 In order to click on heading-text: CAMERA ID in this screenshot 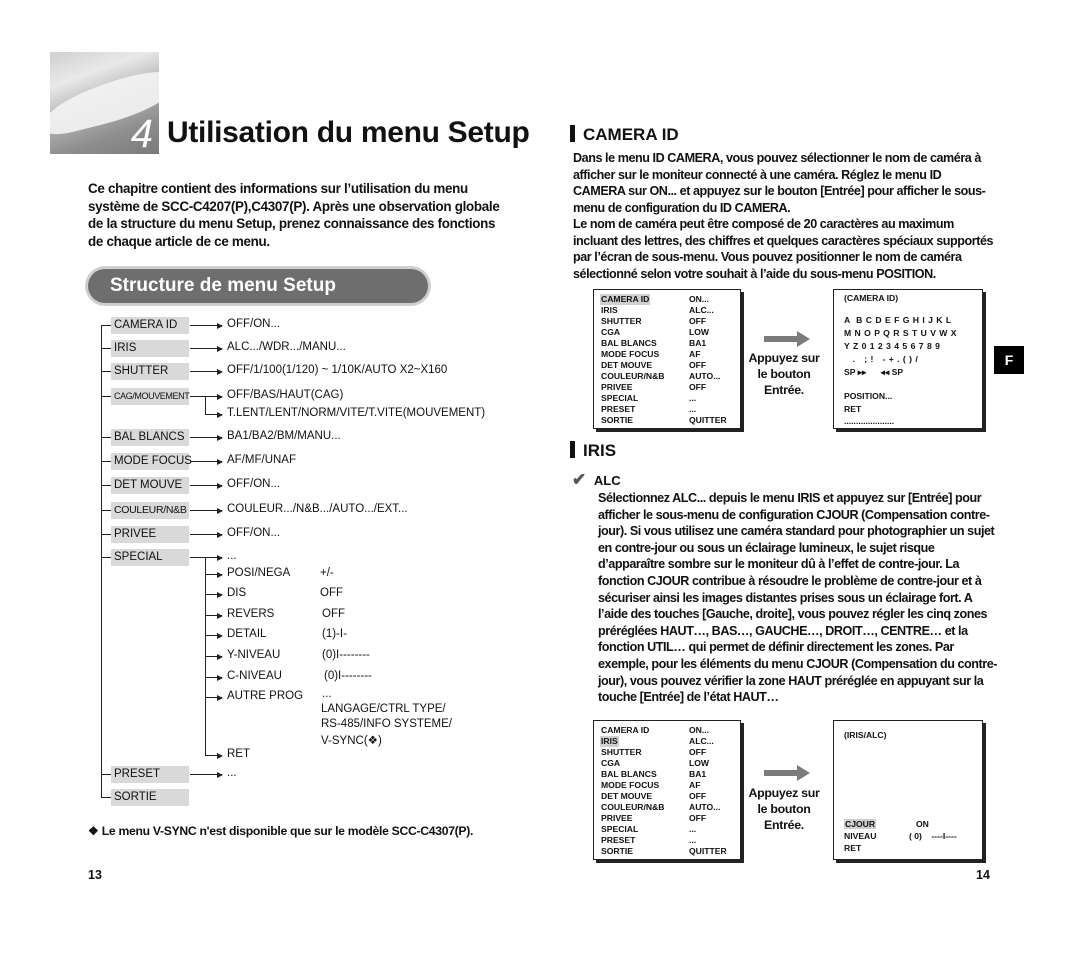, I will do `click(631, 134)`.